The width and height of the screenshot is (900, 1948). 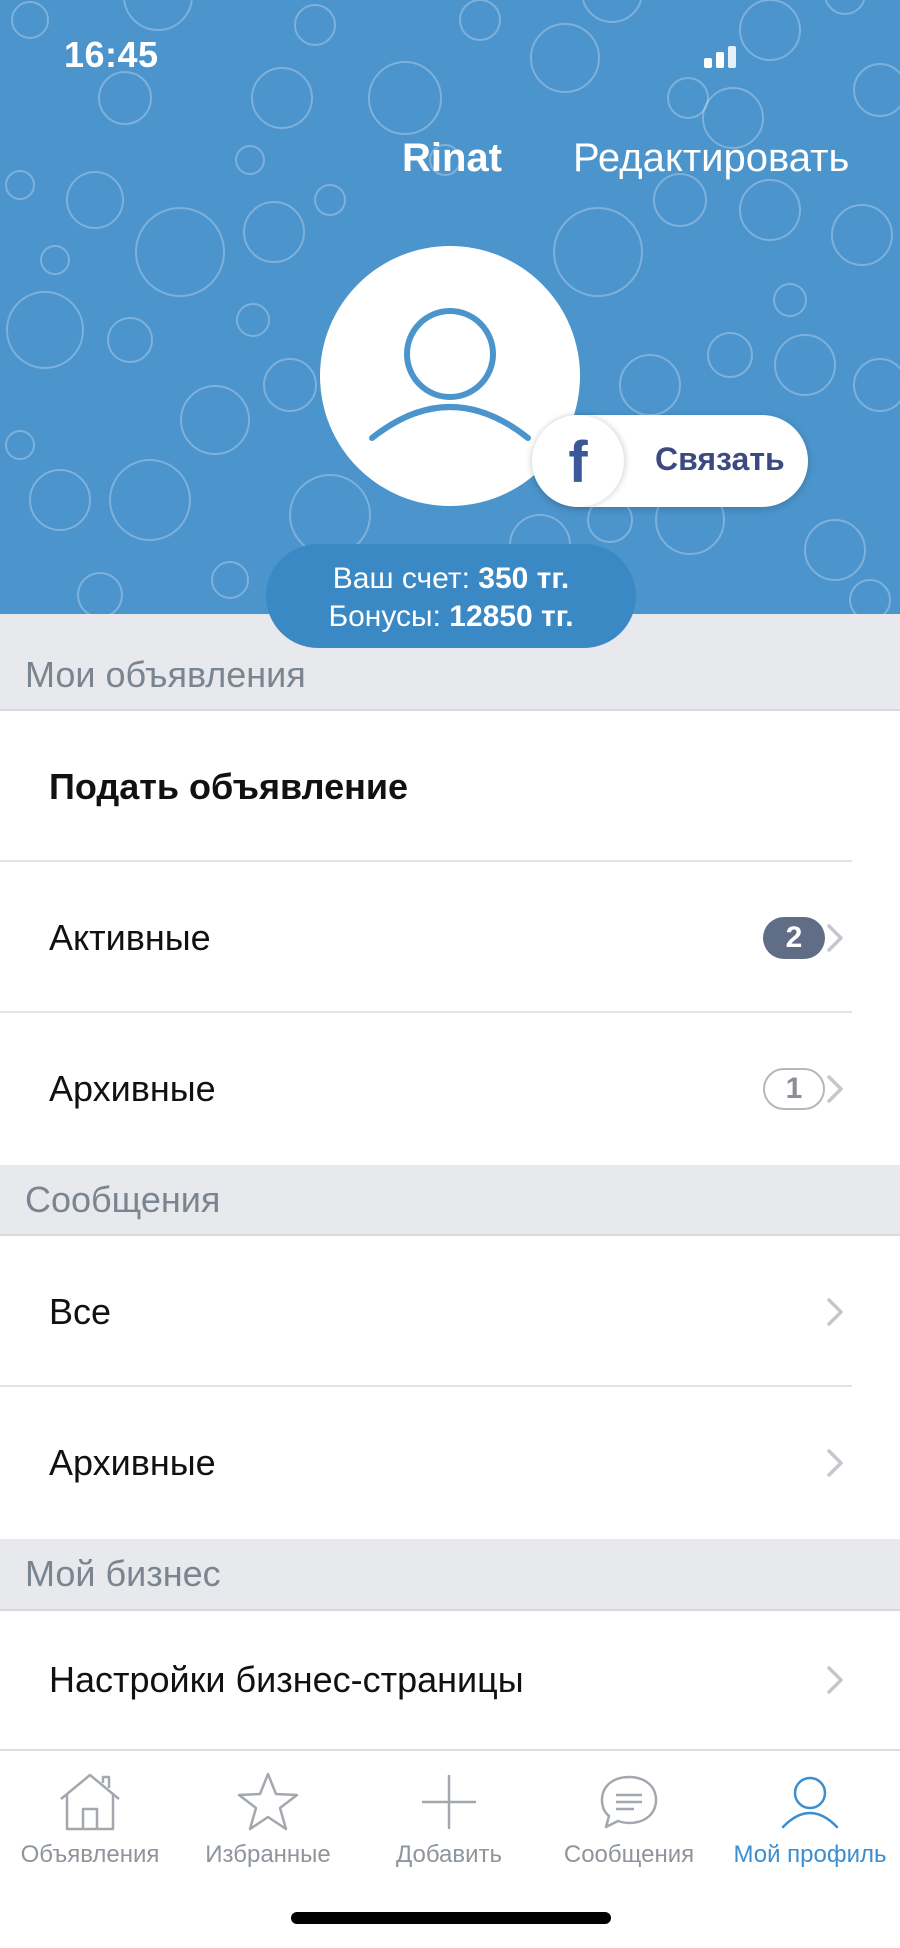 What do you see at coordinates (810, 1854) in the screenshot?
I see `tab-my-profile-label: Мой профиль` at bounding box center [810, 1854].